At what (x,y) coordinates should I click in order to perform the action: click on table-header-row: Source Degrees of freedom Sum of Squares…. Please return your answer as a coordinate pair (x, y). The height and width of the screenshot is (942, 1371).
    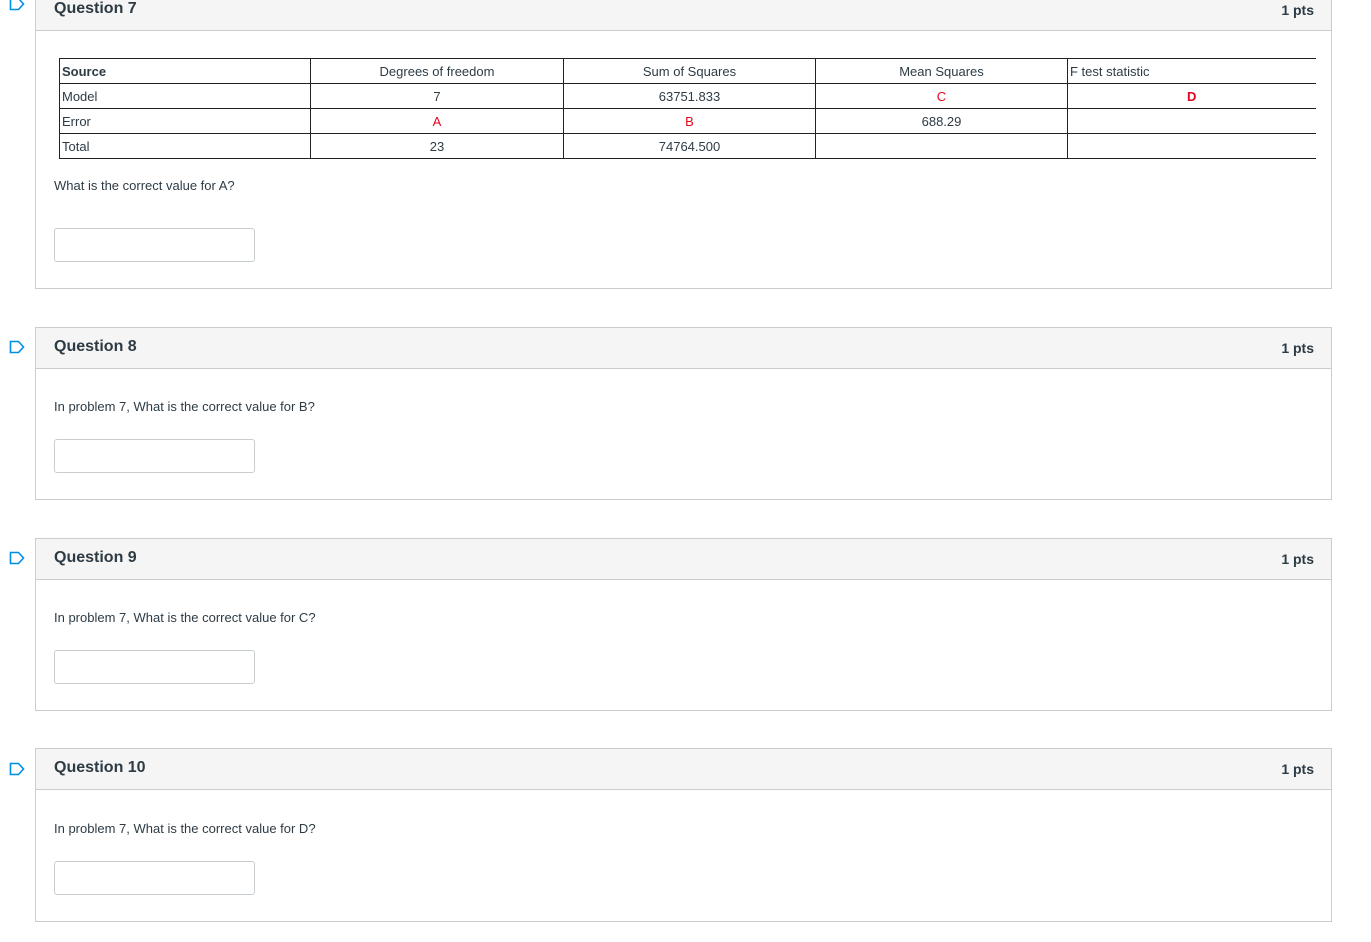
    Looking at the image, I should click on (687, 71).